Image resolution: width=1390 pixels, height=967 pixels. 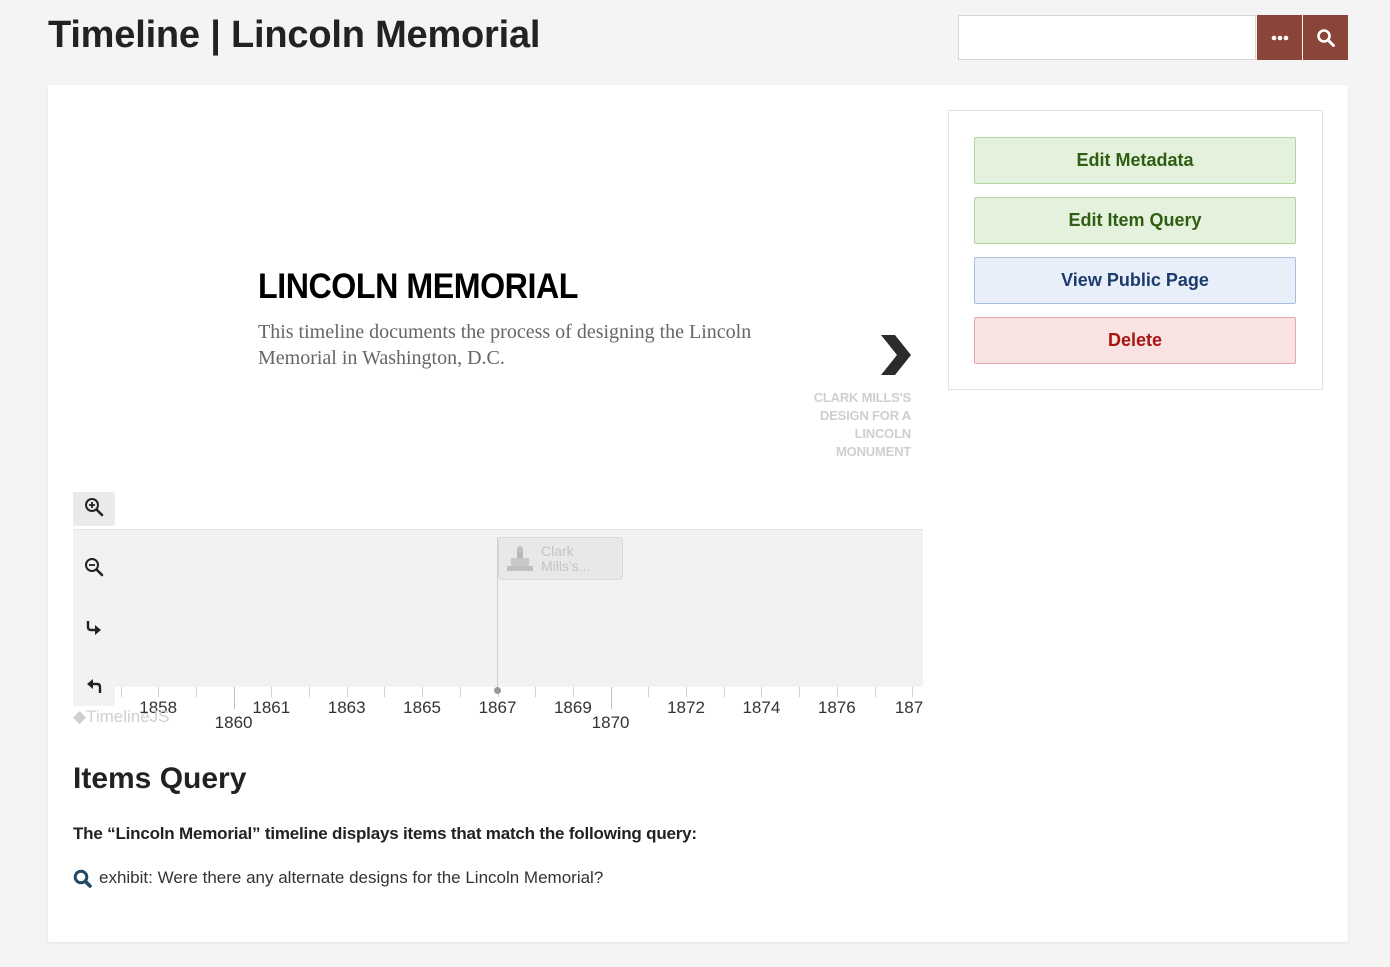 I want to click on items-query-heading: Items Query, so click(x=160, y=778).